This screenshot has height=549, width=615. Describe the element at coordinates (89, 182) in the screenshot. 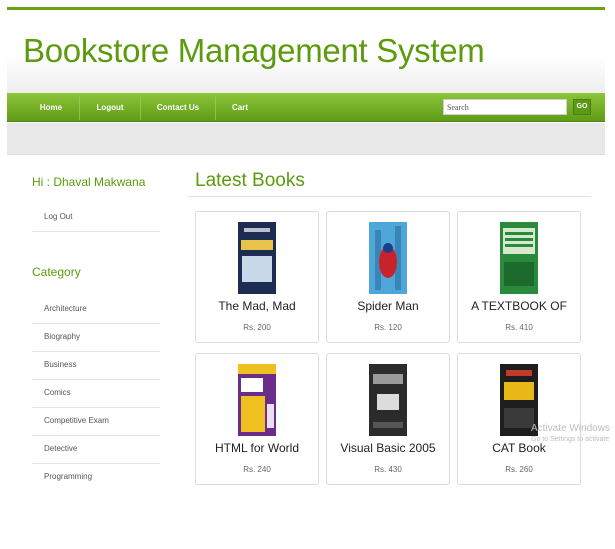

I see `user-greeting: Hi : Dhaval Makwana` at that location.